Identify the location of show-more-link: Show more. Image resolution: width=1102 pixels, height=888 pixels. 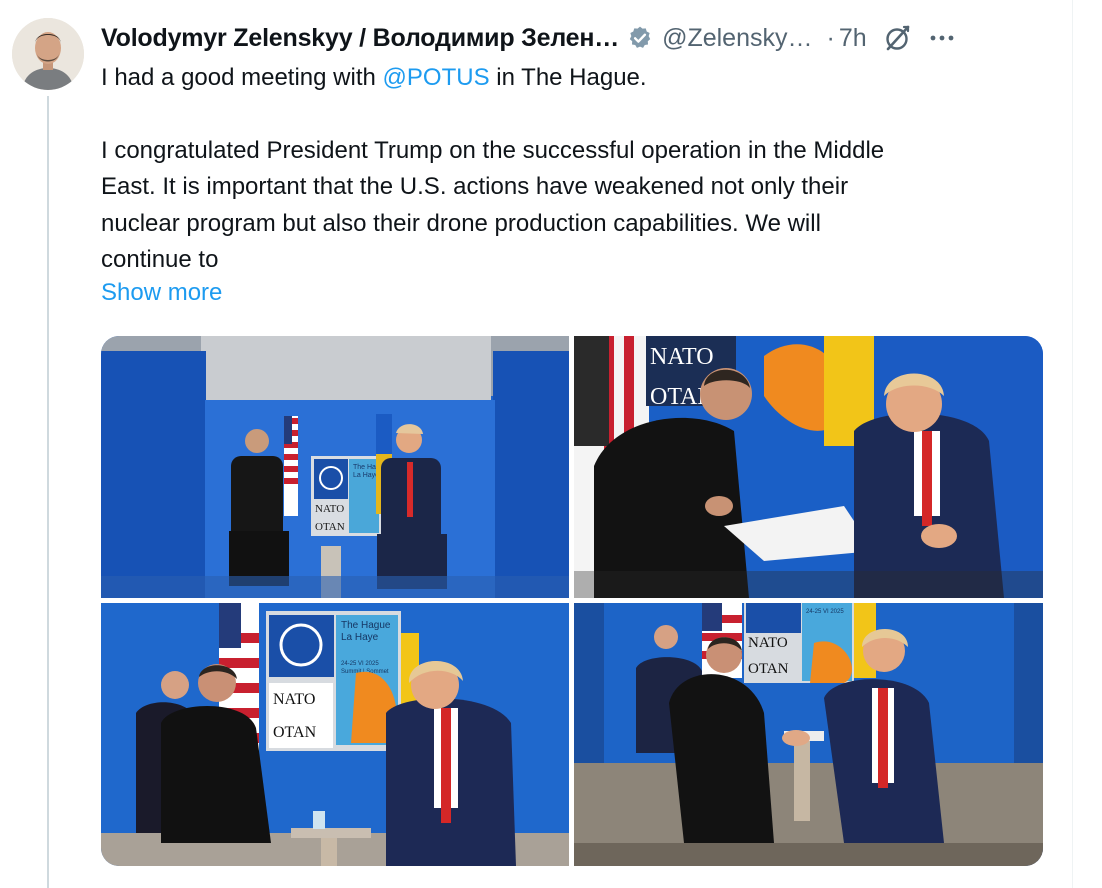
(161, 293).